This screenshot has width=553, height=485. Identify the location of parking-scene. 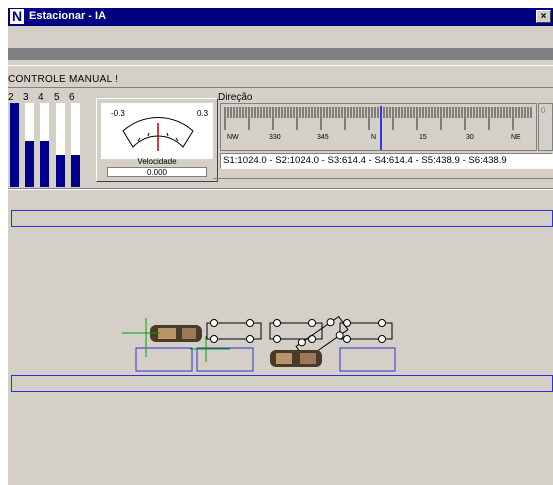
(259, 343).